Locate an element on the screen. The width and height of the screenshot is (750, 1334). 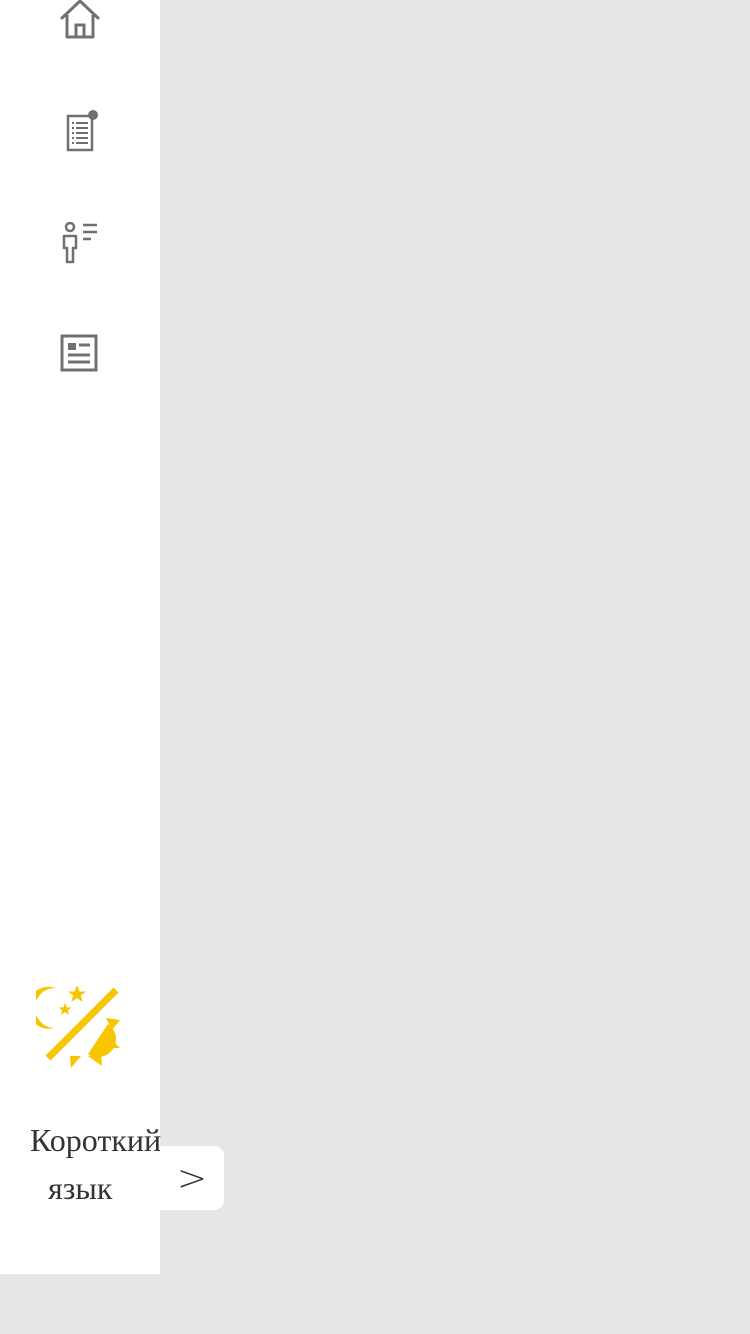
person-list-icon is located at coordinates (80, 244).